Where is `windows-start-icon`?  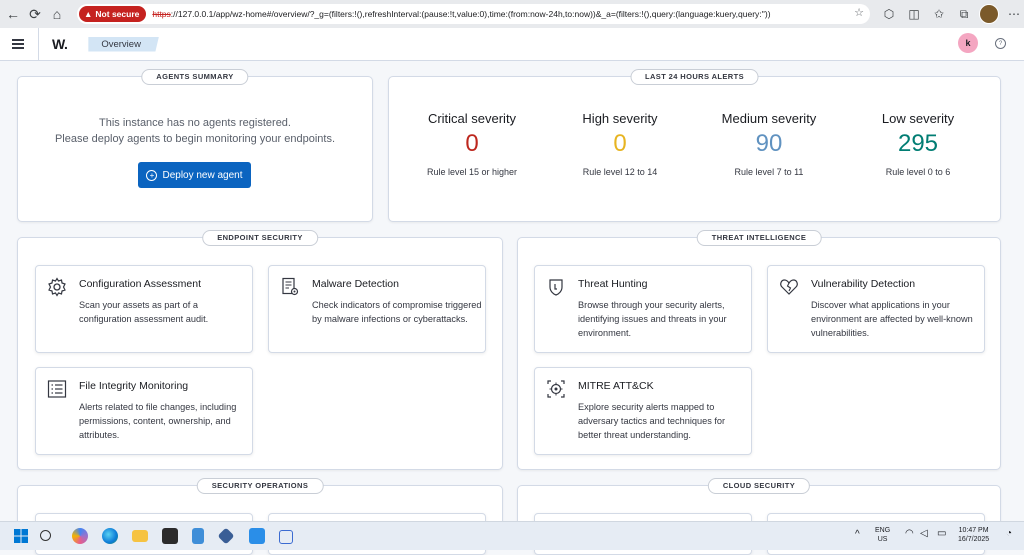 windows-start-icon is located at coordinates (21, 536).